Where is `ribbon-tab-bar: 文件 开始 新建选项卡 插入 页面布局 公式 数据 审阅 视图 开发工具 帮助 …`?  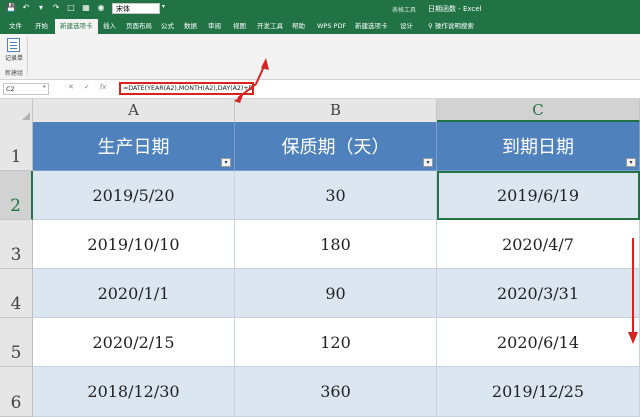 ribbon-tab-bar: 文件 开始 新建选项卡 插入 页面布局 公式 数据 审阅 视图 开发工具 帮助 … is located at coordinates (320, 26).